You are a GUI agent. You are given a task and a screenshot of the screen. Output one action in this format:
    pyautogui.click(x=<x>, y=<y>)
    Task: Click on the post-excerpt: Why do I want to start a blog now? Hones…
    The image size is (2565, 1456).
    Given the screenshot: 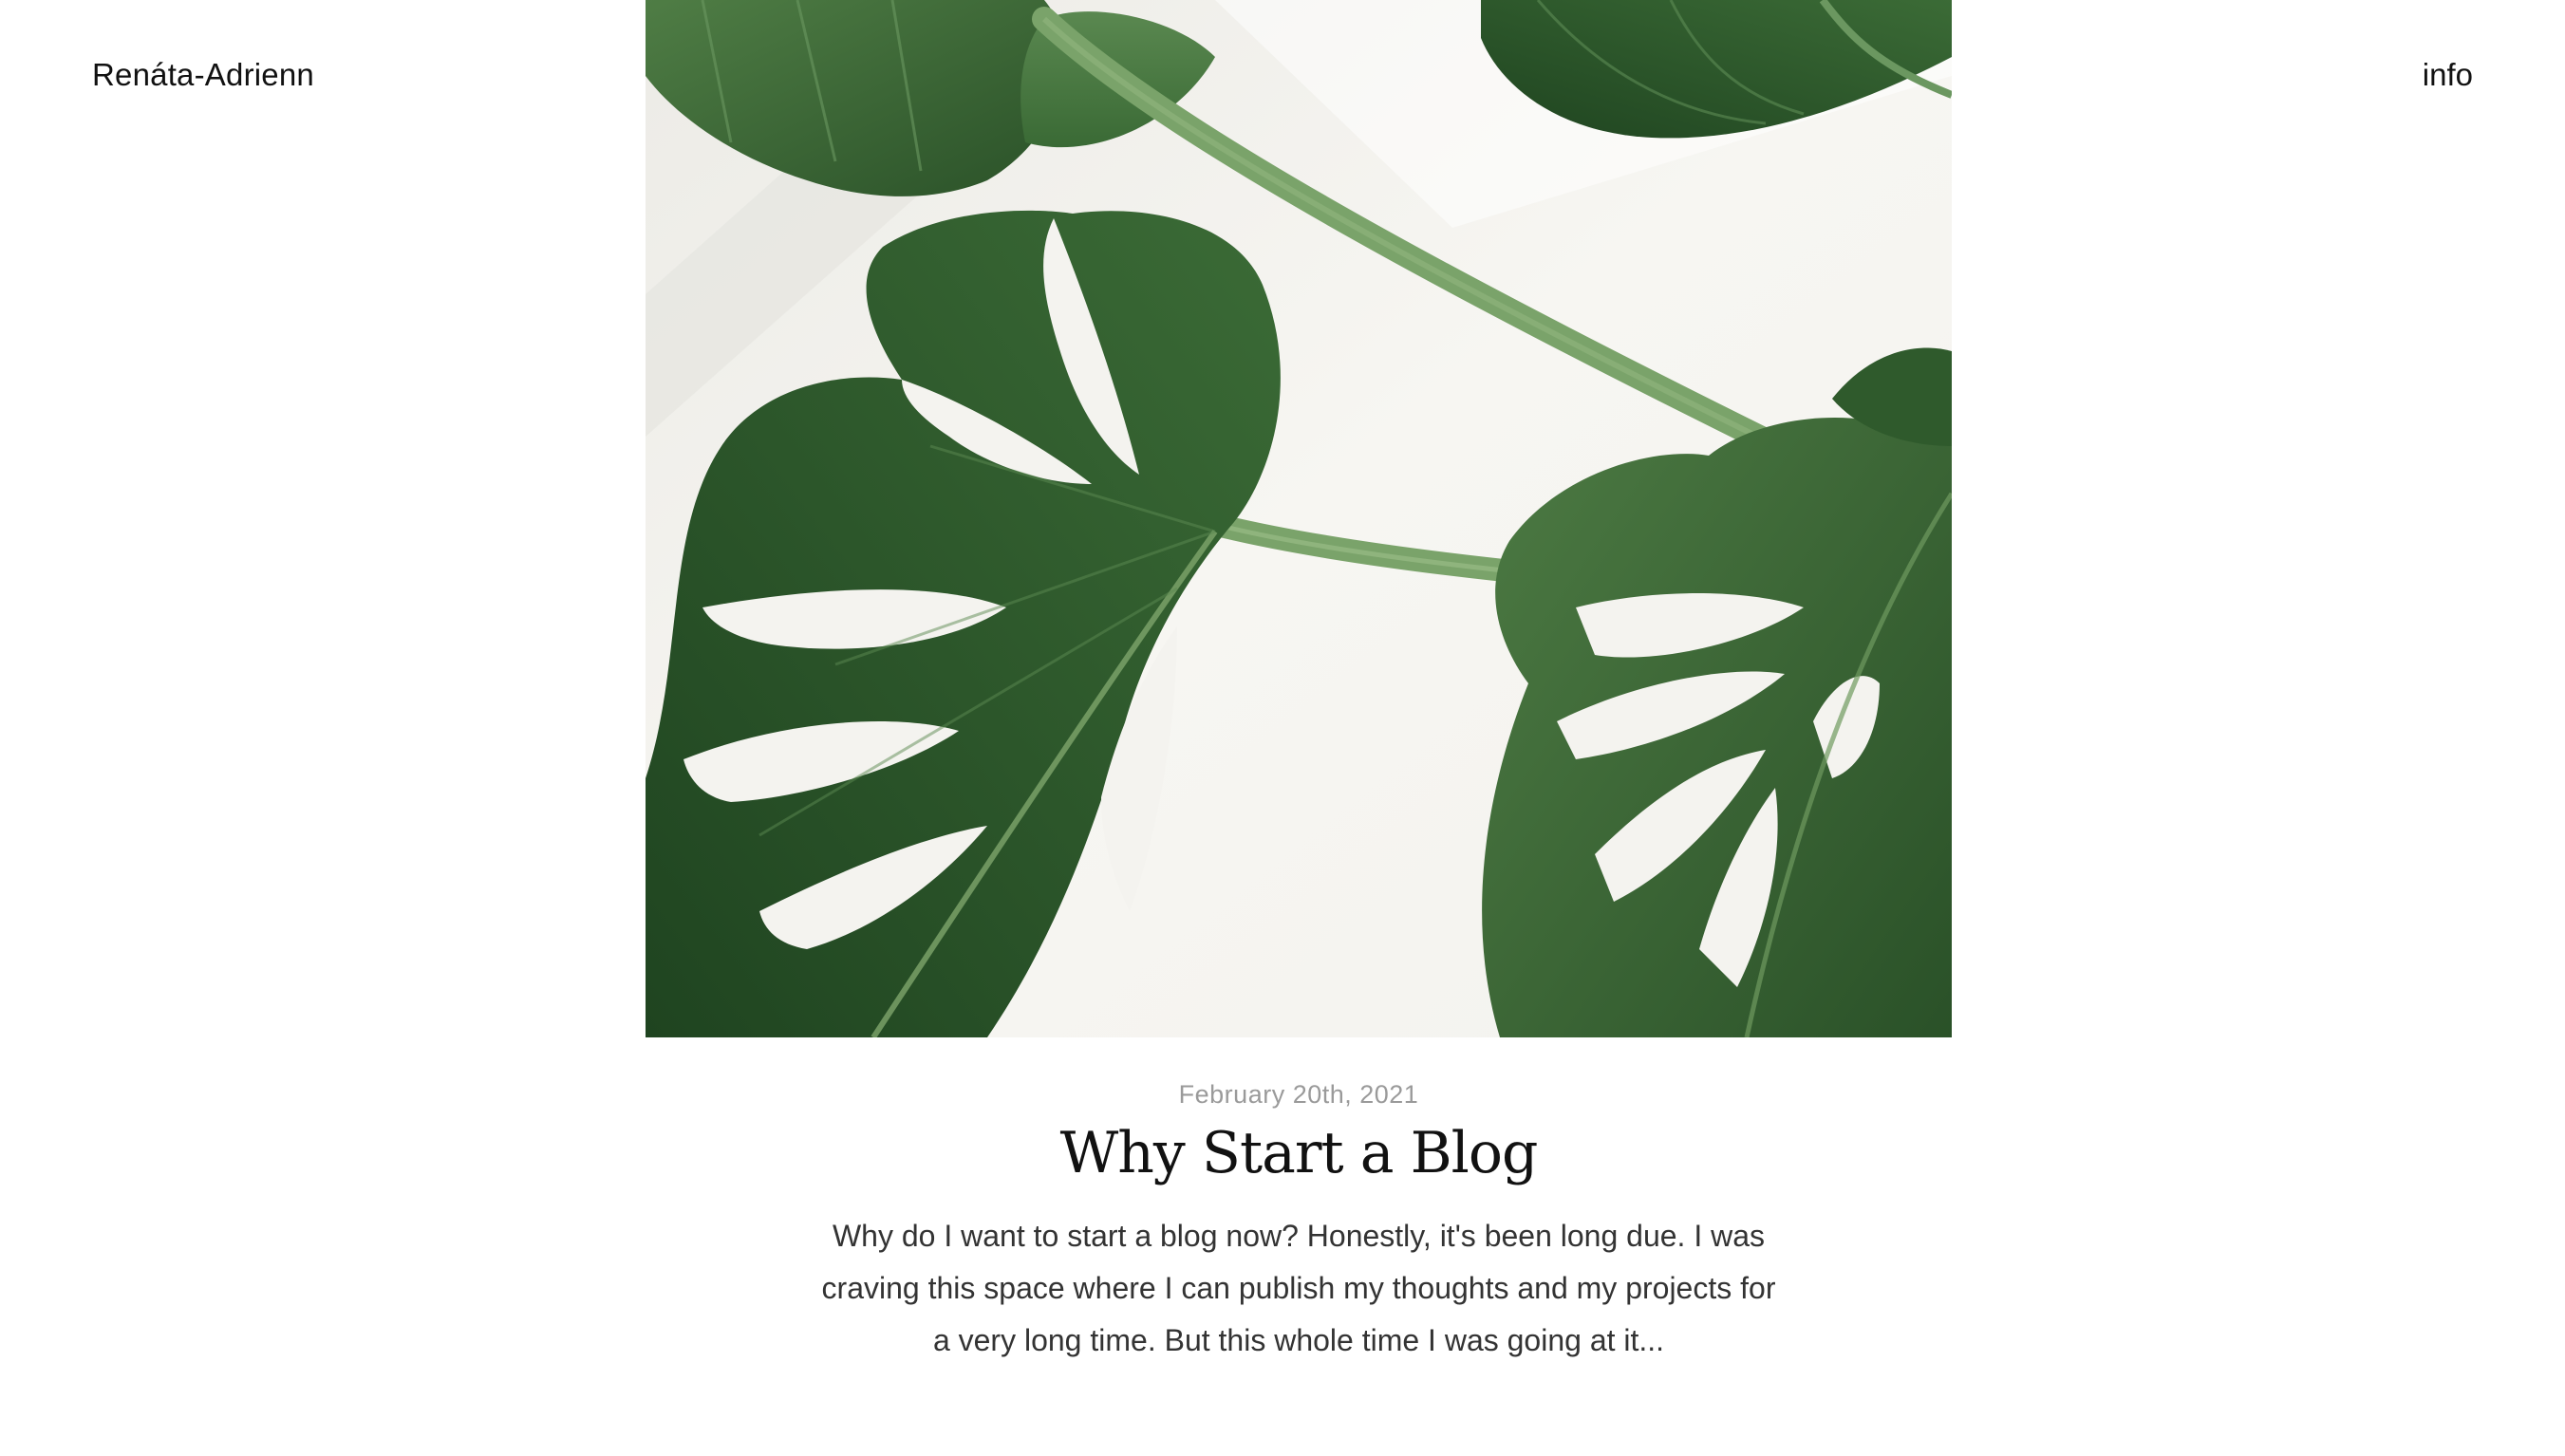 What is the action you would take?
    pyautogui.click(x=1298, y=1288)
    